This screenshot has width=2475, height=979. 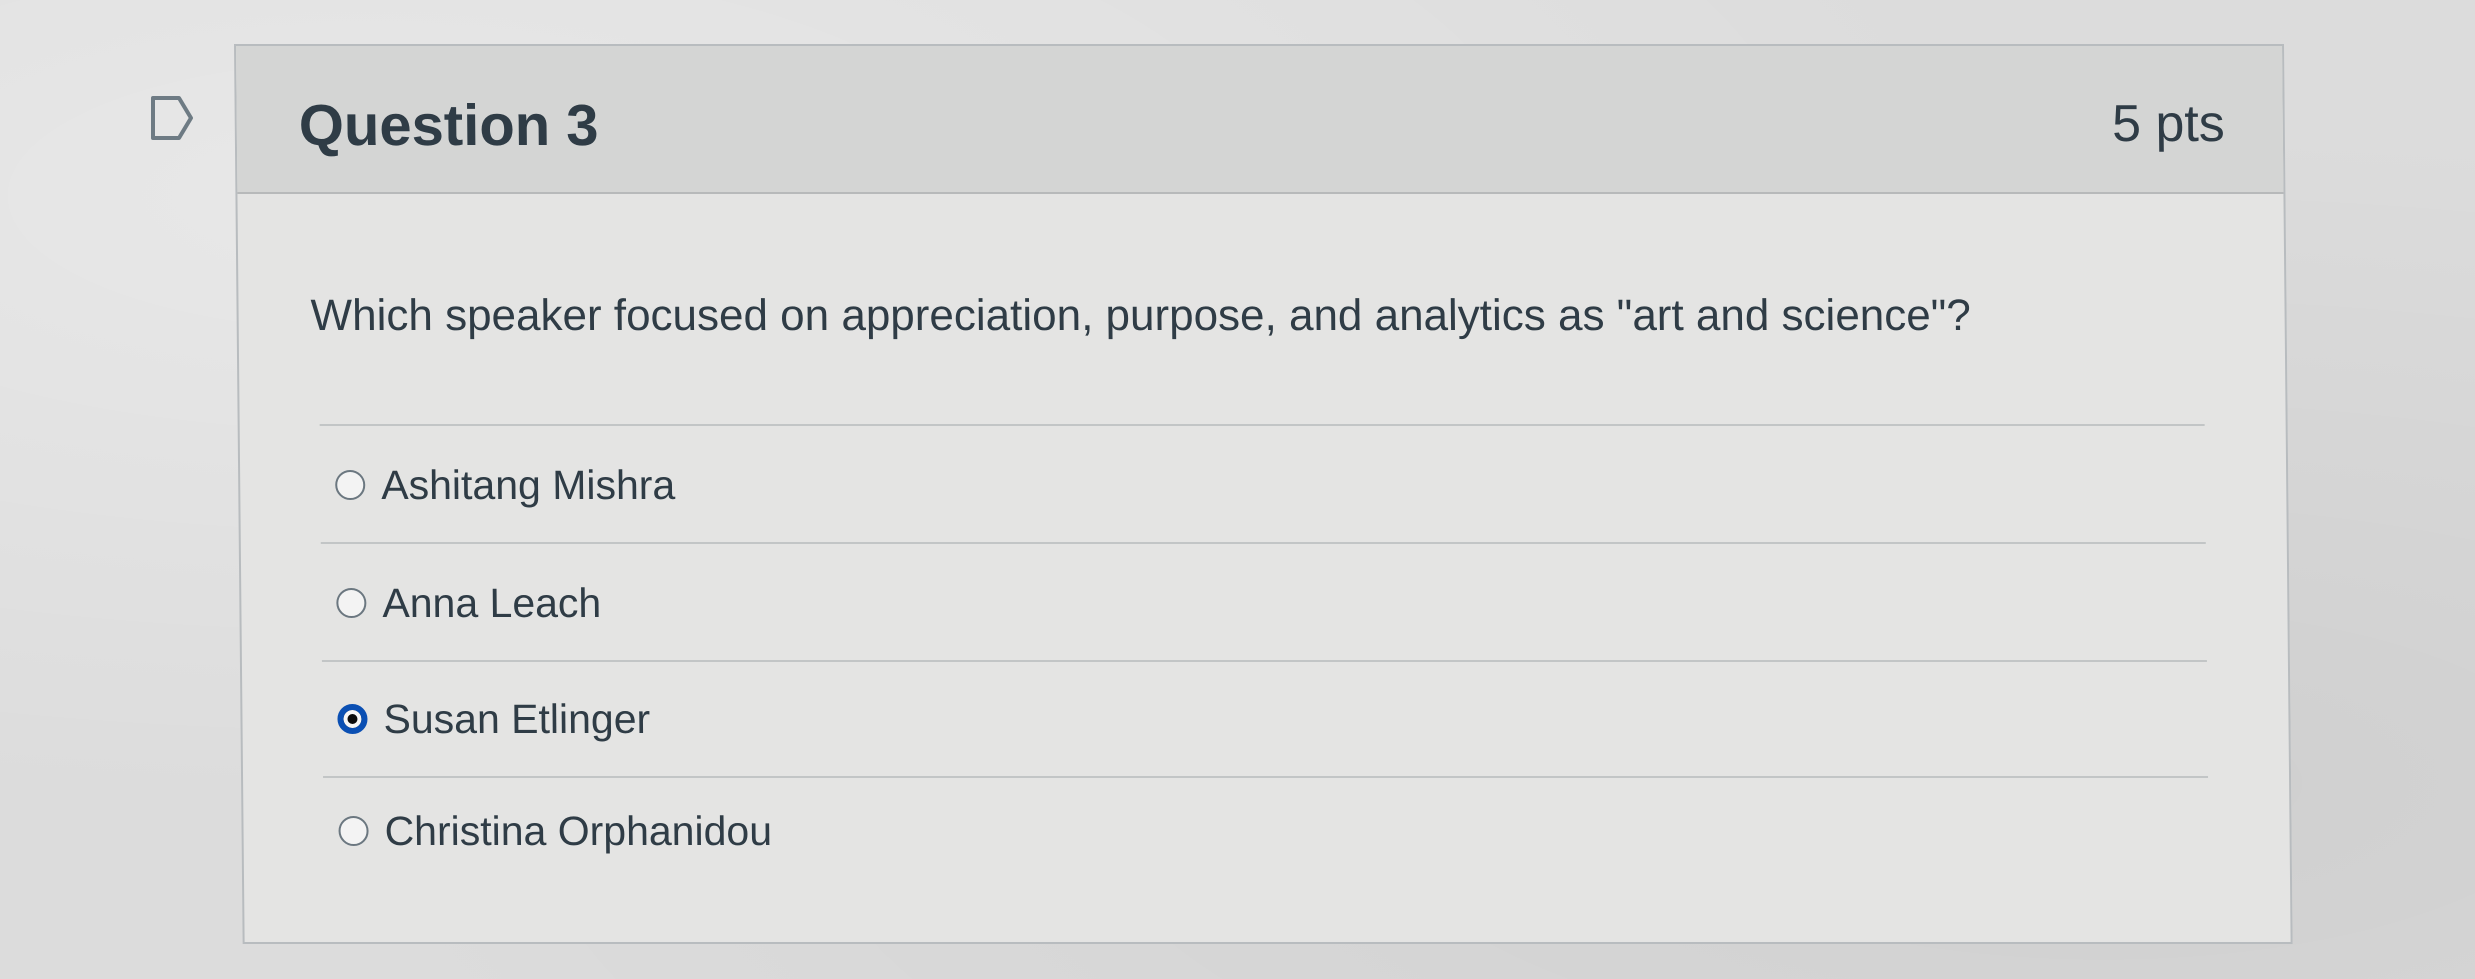 I want to click on answer-option-susan-etlinger: Susan Etlinger, so click(x=493, y=719).